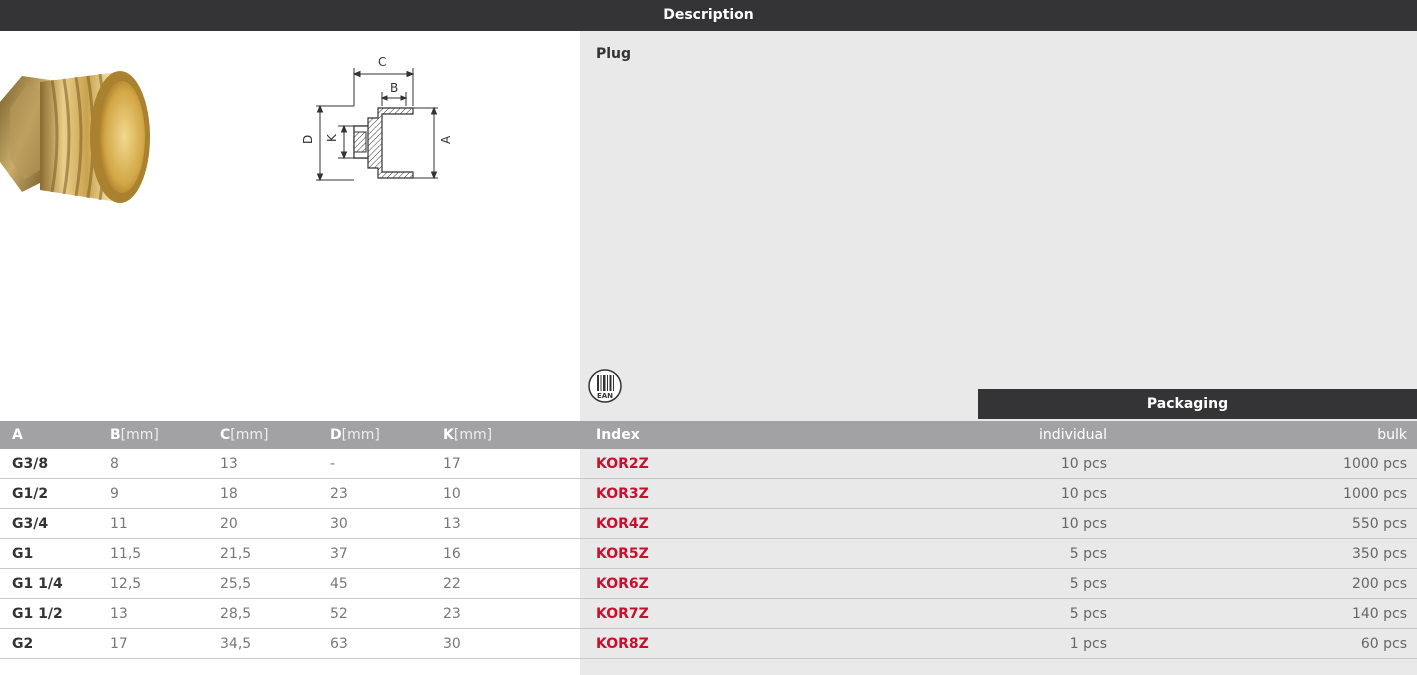  Describe the element at coordinates (511, 613) in the screenshot. I see `cell-k: 23` at that location.